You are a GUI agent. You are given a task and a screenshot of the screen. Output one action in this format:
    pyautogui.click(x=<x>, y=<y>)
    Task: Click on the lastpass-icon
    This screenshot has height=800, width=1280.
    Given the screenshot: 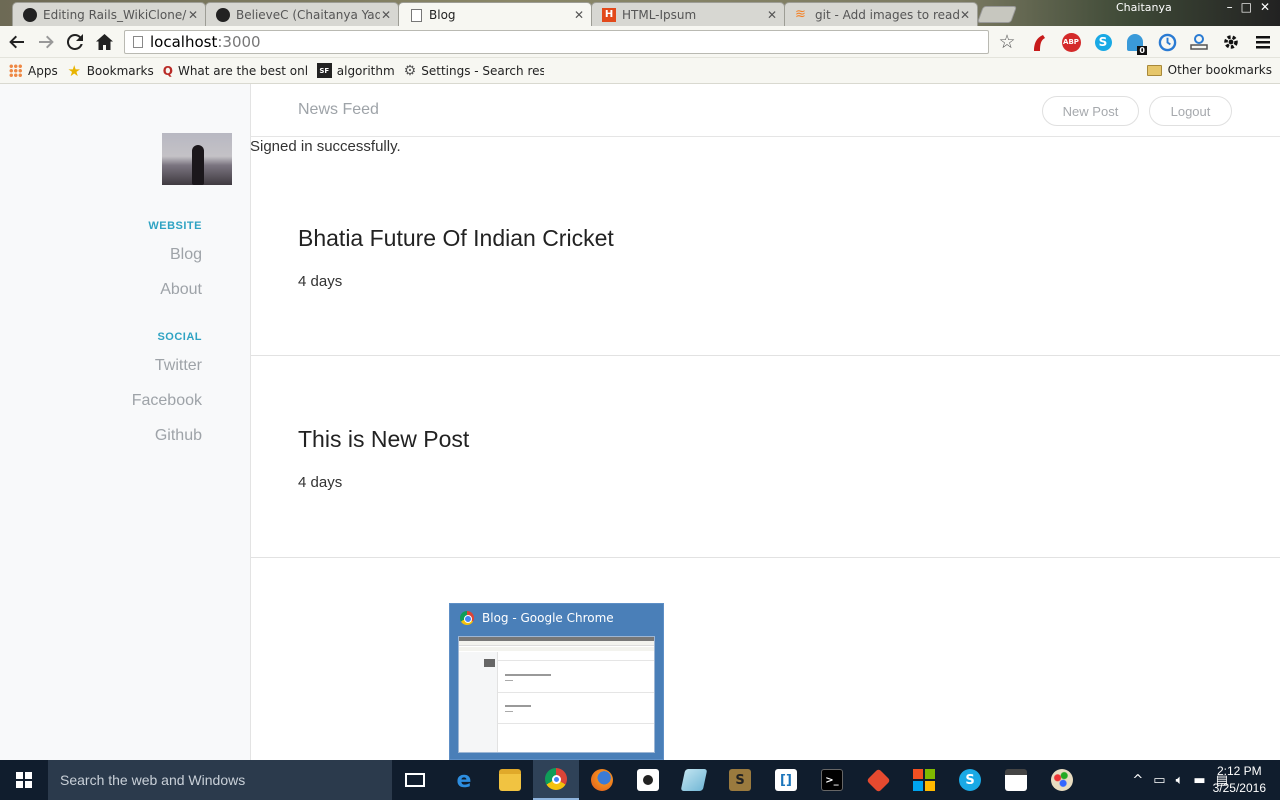 What is the action you would take?
    pyautogui.click(x=1039, y=42)
    